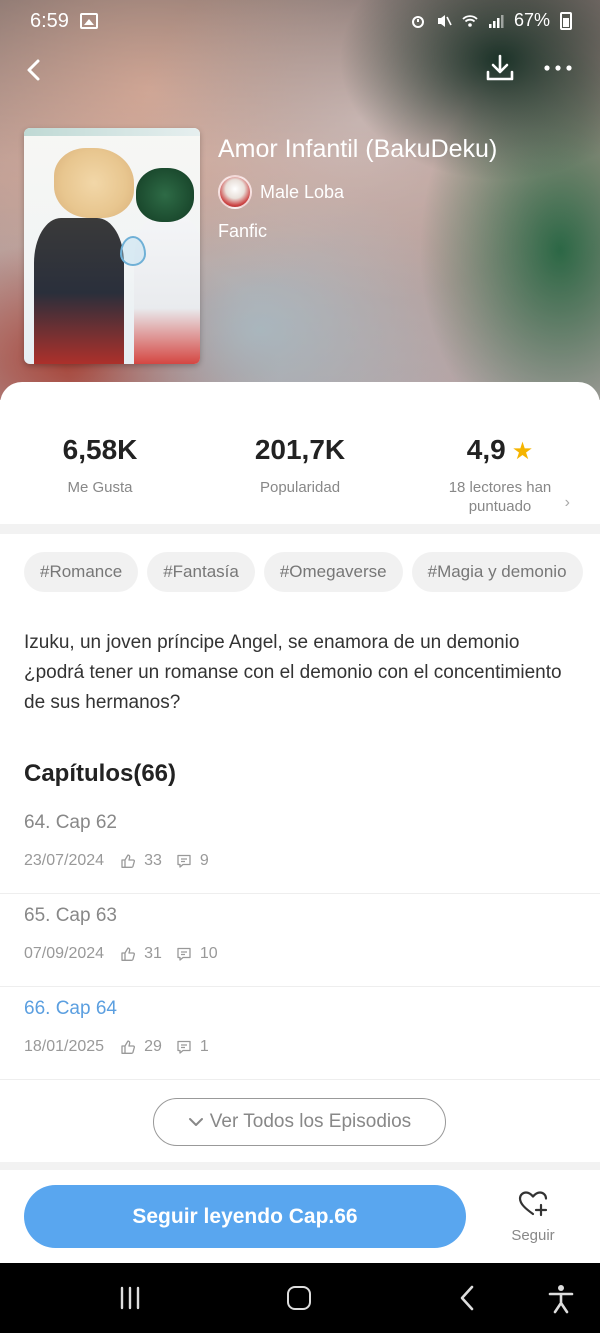  What do you see at coordinates (64, 1046) in the screenshot?
I see `chapter-date: 18/01/2025` at bounding box center [64, 1046].